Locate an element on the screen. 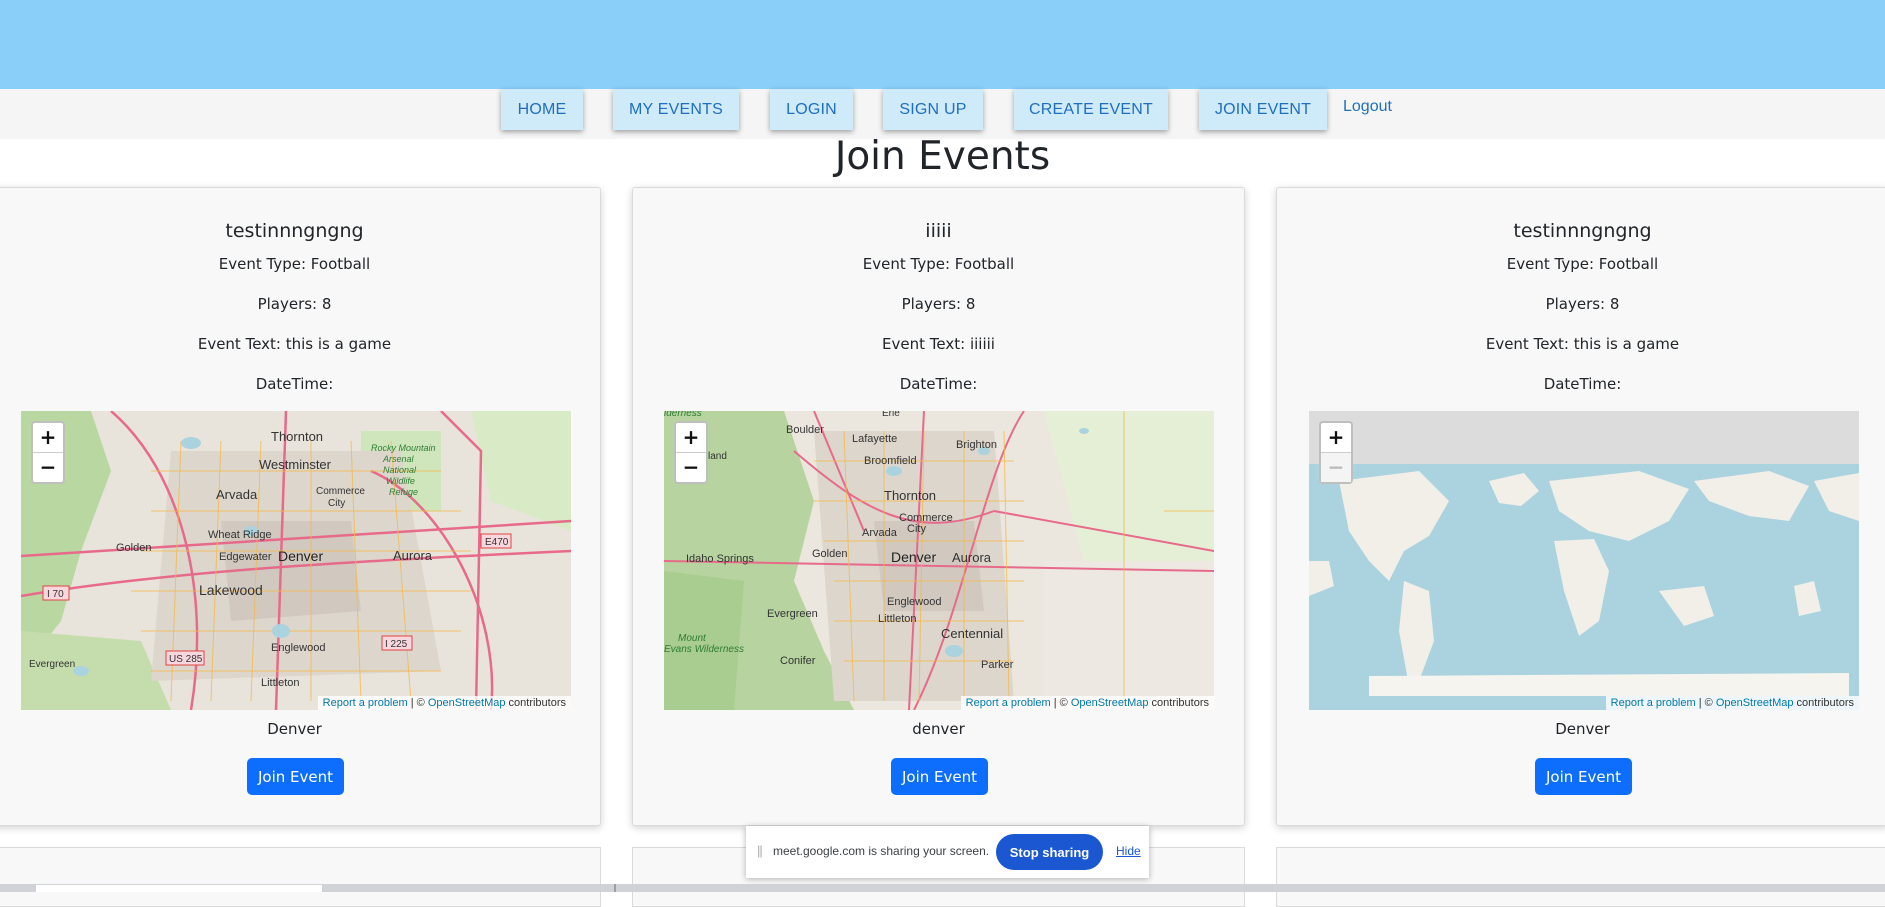 The height and width of the screenshot is (907, 1885). nav-create-event-button: CREATE EVENT is located at coordinates (1091, 109).